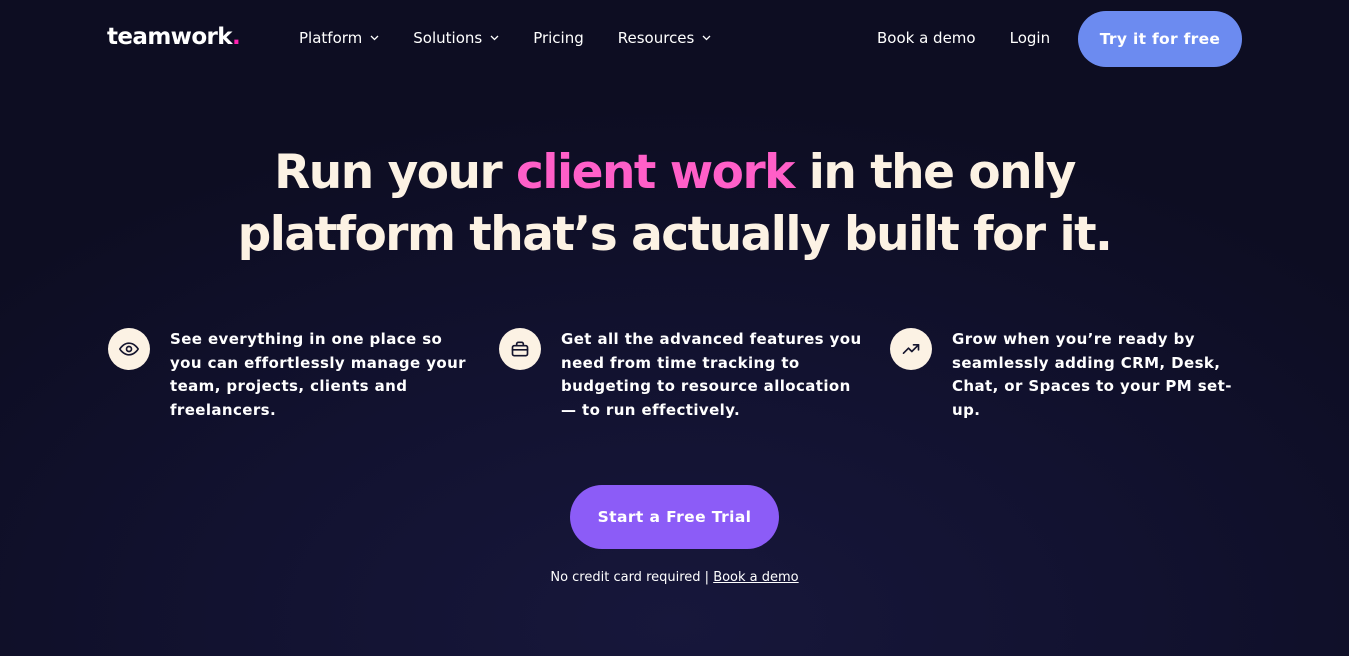  Describe the element at coordinates (911, 349) in the screenshot. I see `trending-up-icon` at that location.